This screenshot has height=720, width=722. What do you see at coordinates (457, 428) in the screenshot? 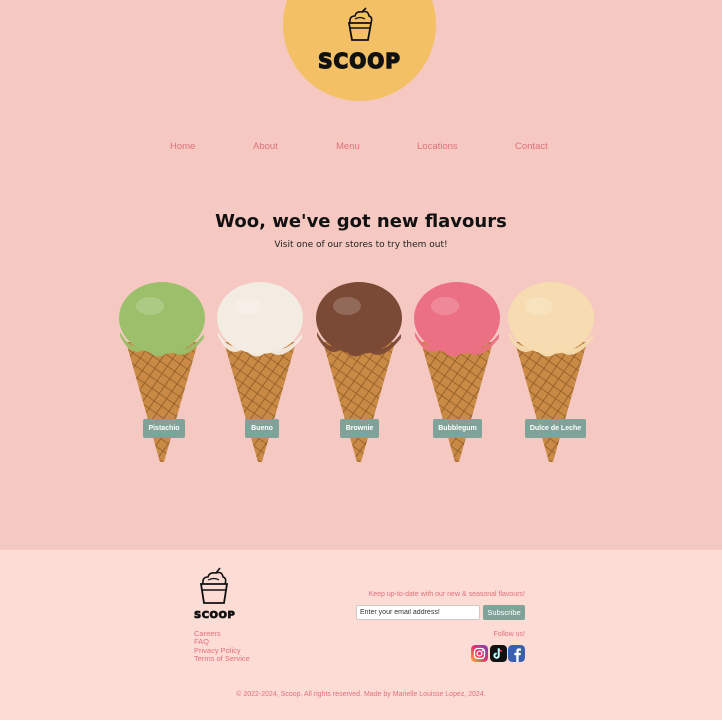
I see `flavour-button-bubblegum: Bubblegum` at bounding box center [457, 428].